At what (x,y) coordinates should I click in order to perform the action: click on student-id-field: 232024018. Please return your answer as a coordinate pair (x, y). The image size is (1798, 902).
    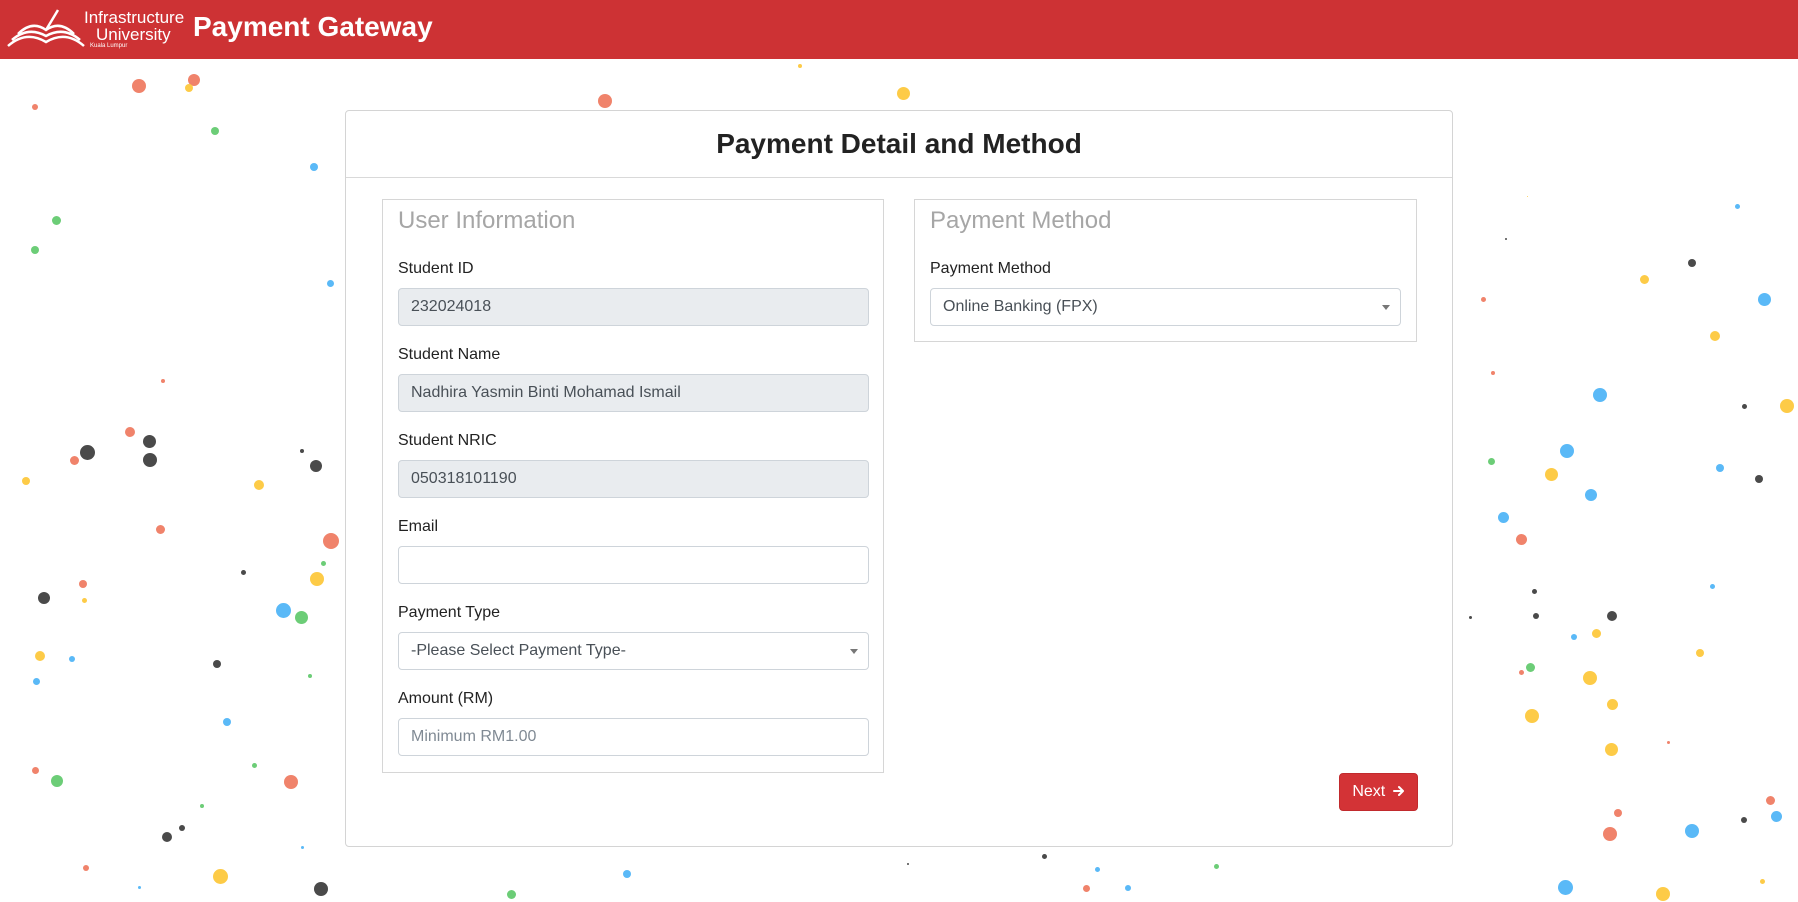
    Looking at the image, I should click on (633, 307).